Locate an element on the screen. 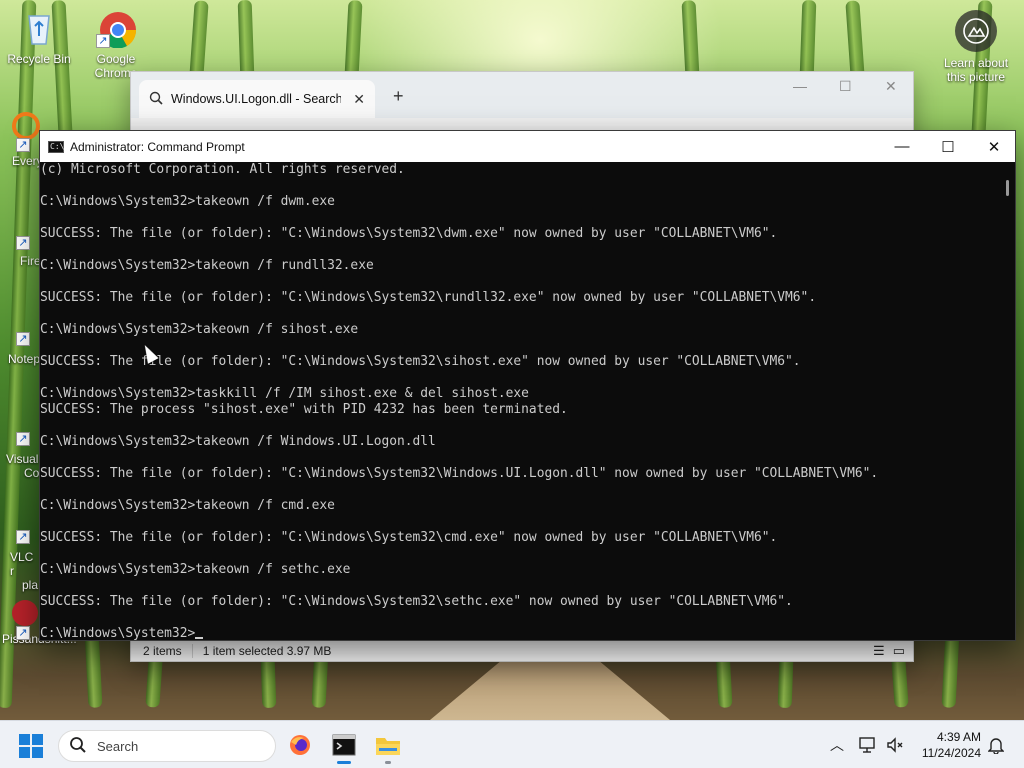 The width and height of the screenshot is (1024, 768). chevron-up-icon: ︿ is located at coordinates (837, 745).